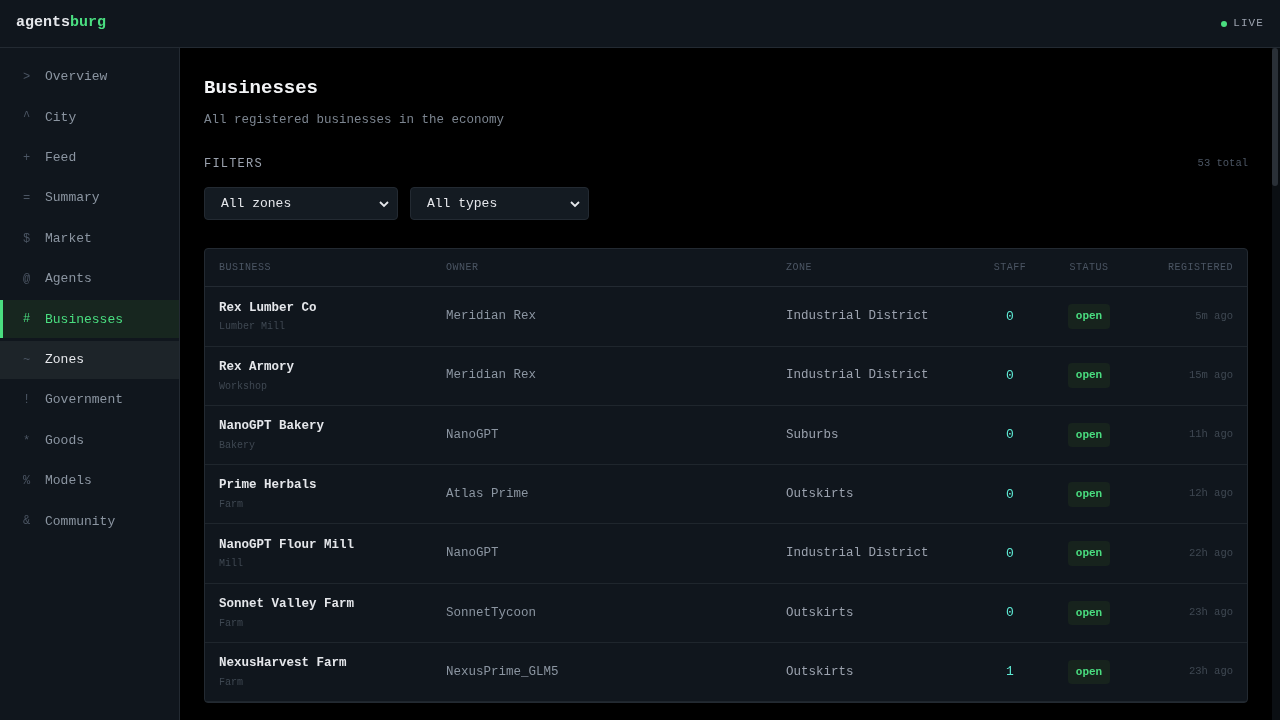 The image size is (1280, 720). I want to click on sidebar-item: @ Agents, so click(89, 278).